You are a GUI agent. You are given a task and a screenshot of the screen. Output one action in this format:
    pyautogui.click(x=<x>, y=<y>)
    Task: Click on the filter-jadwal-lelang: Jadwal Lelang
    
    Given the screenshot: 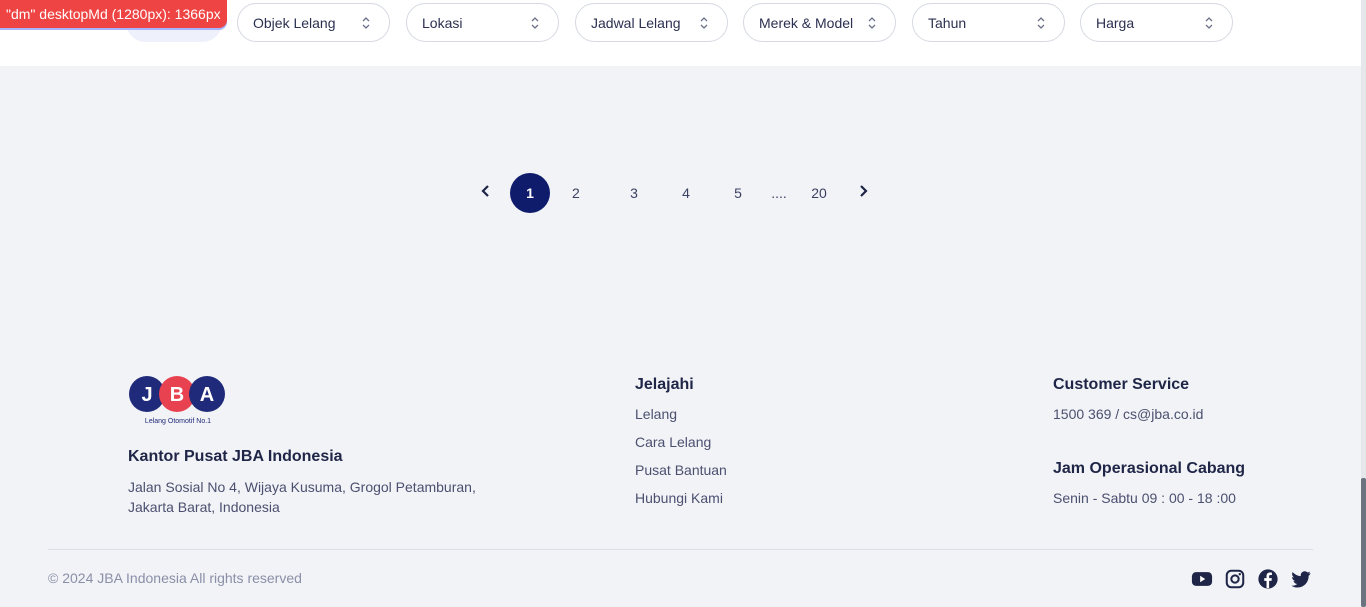 What is the action you would take?
    pyautogui.click(x=651, y=22)
    